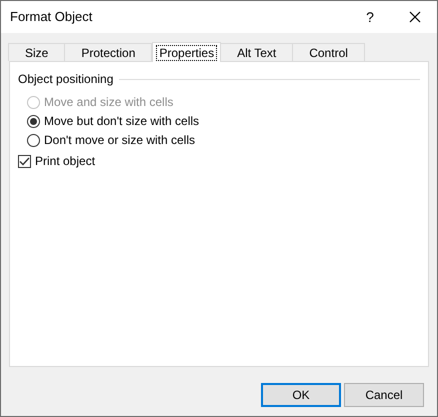  Describe the element at coordinates (219, 161) in the screenshot. I see `print-object-checkbox: Print object` at that location.